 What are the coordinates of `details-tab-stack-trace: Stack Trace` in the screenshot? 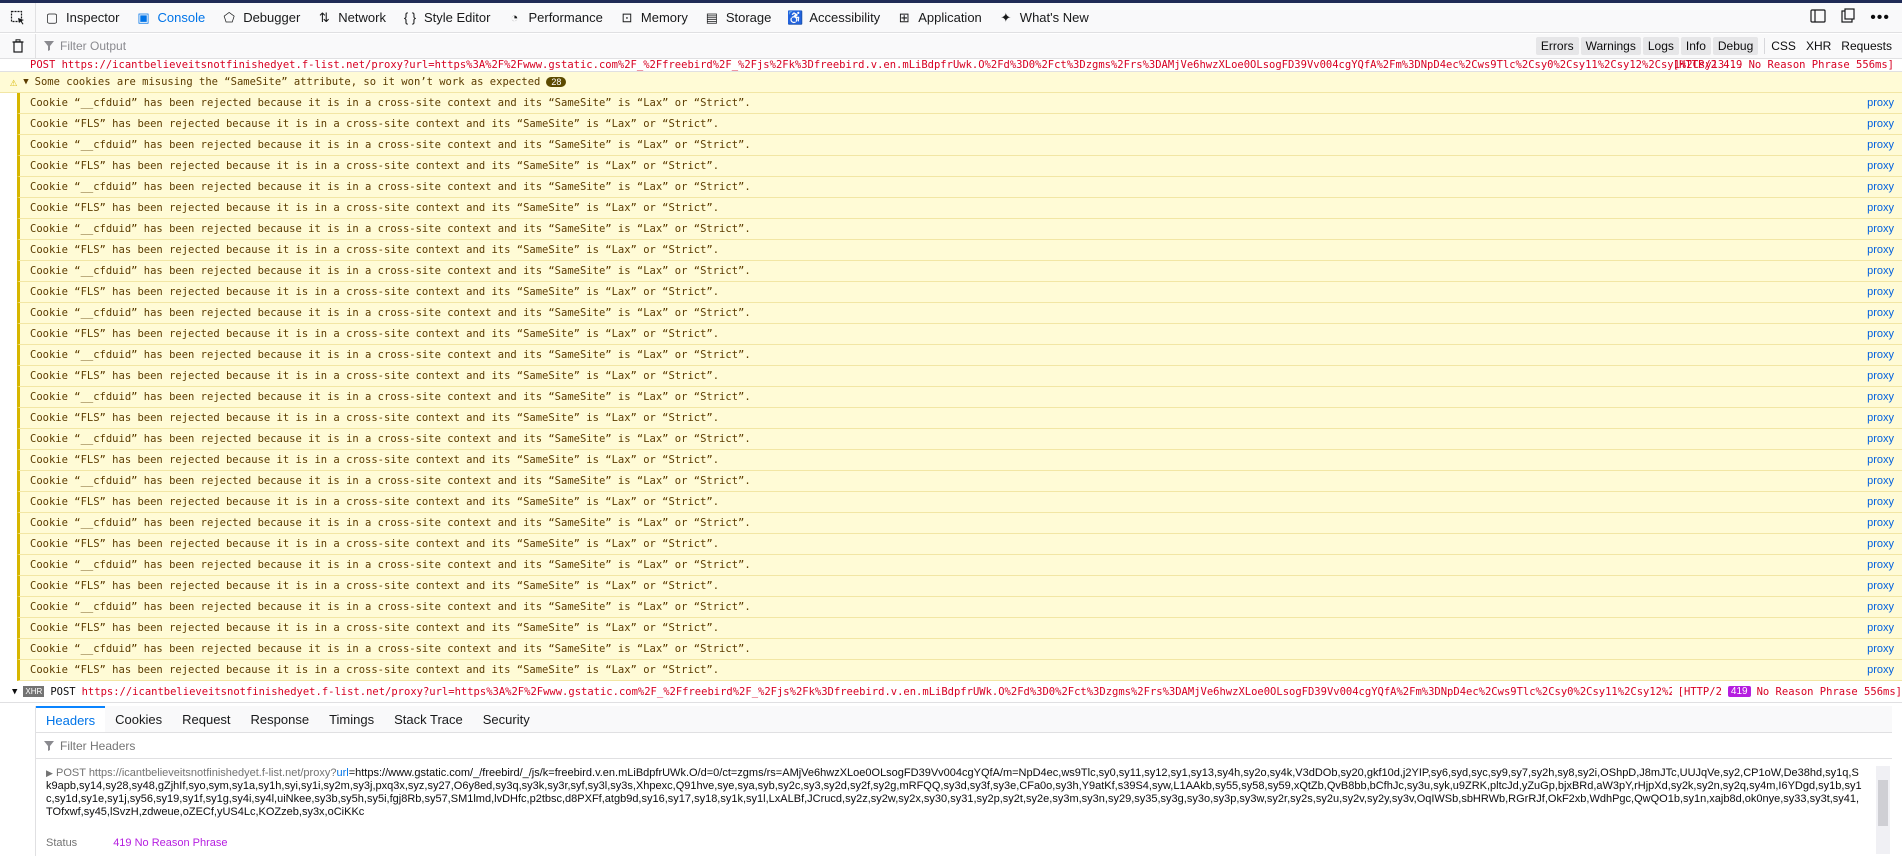 It's located at (428, 719).